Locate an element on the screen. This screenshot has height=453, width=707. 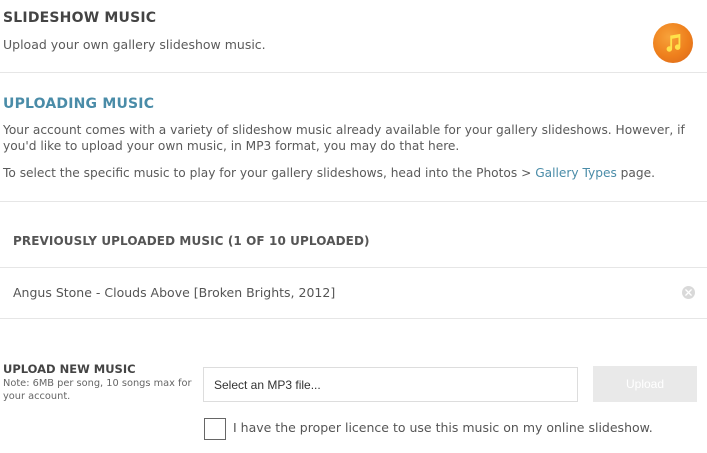
page-title: SLIDESHOW MUSIC is located at coordinates (80, 18).